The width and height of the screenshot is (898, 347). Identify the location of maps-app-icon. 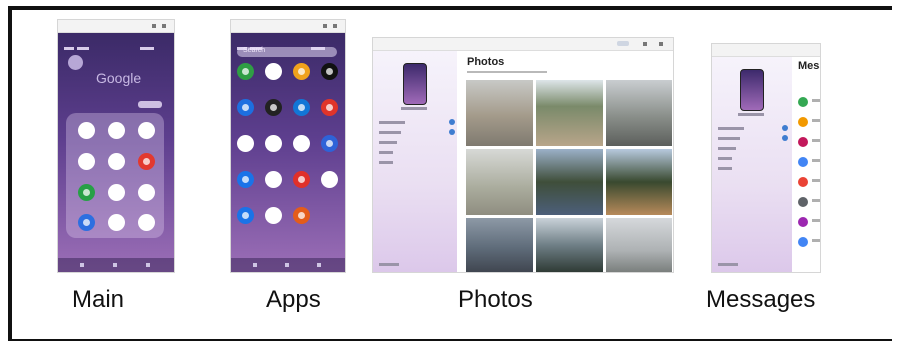
(146, 130).